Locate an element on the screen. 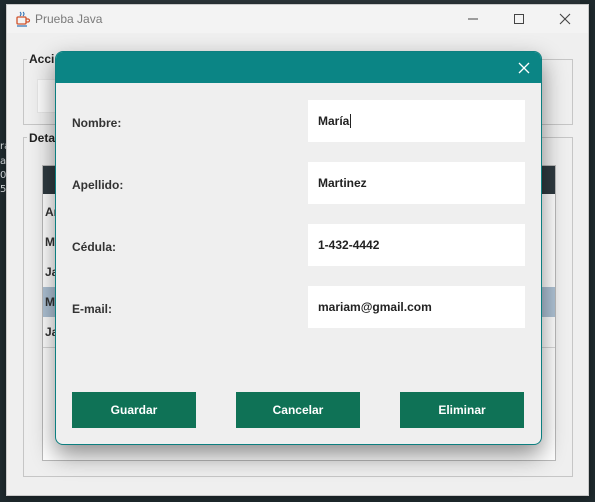 The image size is (595, 502). minimize-button is located at coordinates (473, 19).